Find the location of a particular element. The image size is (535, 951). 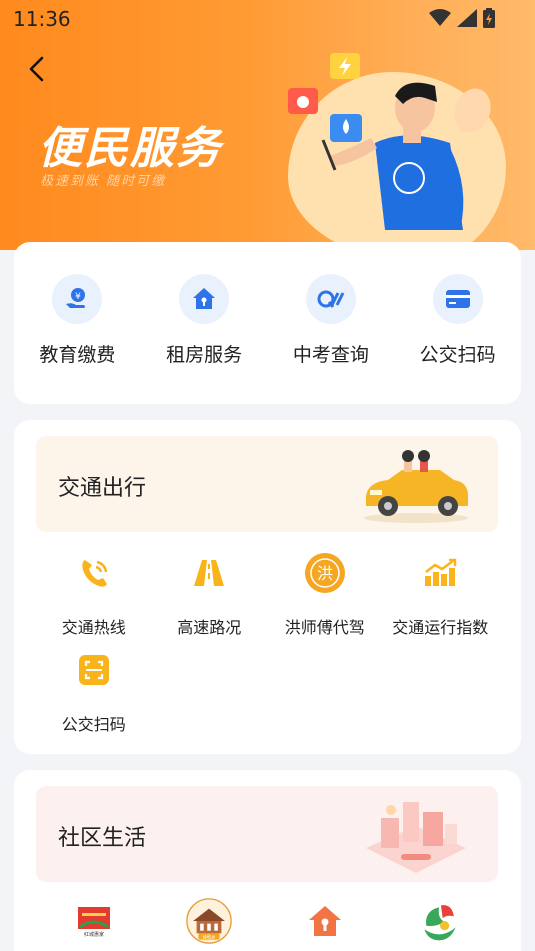

phone-icon is located at coordinates (94, 573).